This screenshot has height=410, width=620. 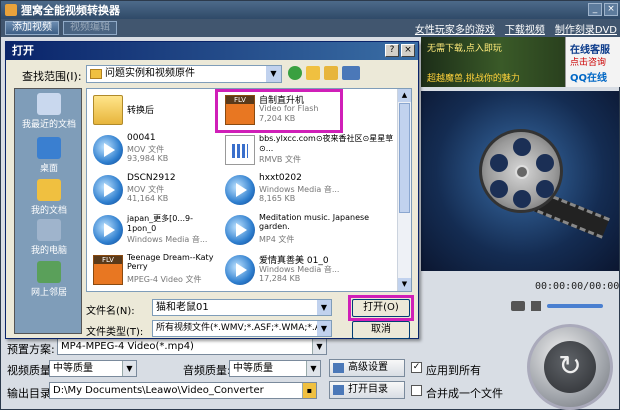 What do you see at coordinates (310, 28) in the screenshot?
I see `main-toolbar: 添加视频 视频编辑 女性玩家多的游戏 下载视频 制作刻录DVD` at bounding box center [310, 28].